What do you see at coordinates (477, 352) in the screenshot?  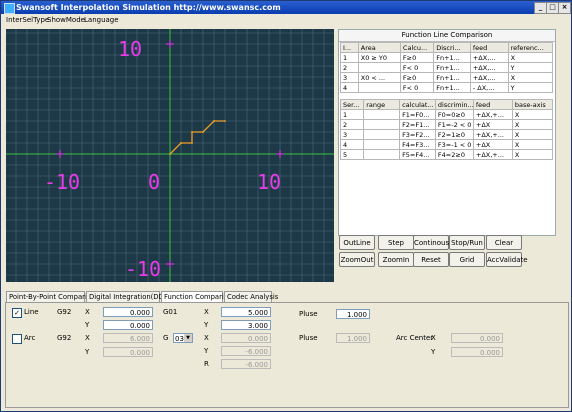 I see `arc-center-y-input: 0.000` at bounding box center [477, 352].